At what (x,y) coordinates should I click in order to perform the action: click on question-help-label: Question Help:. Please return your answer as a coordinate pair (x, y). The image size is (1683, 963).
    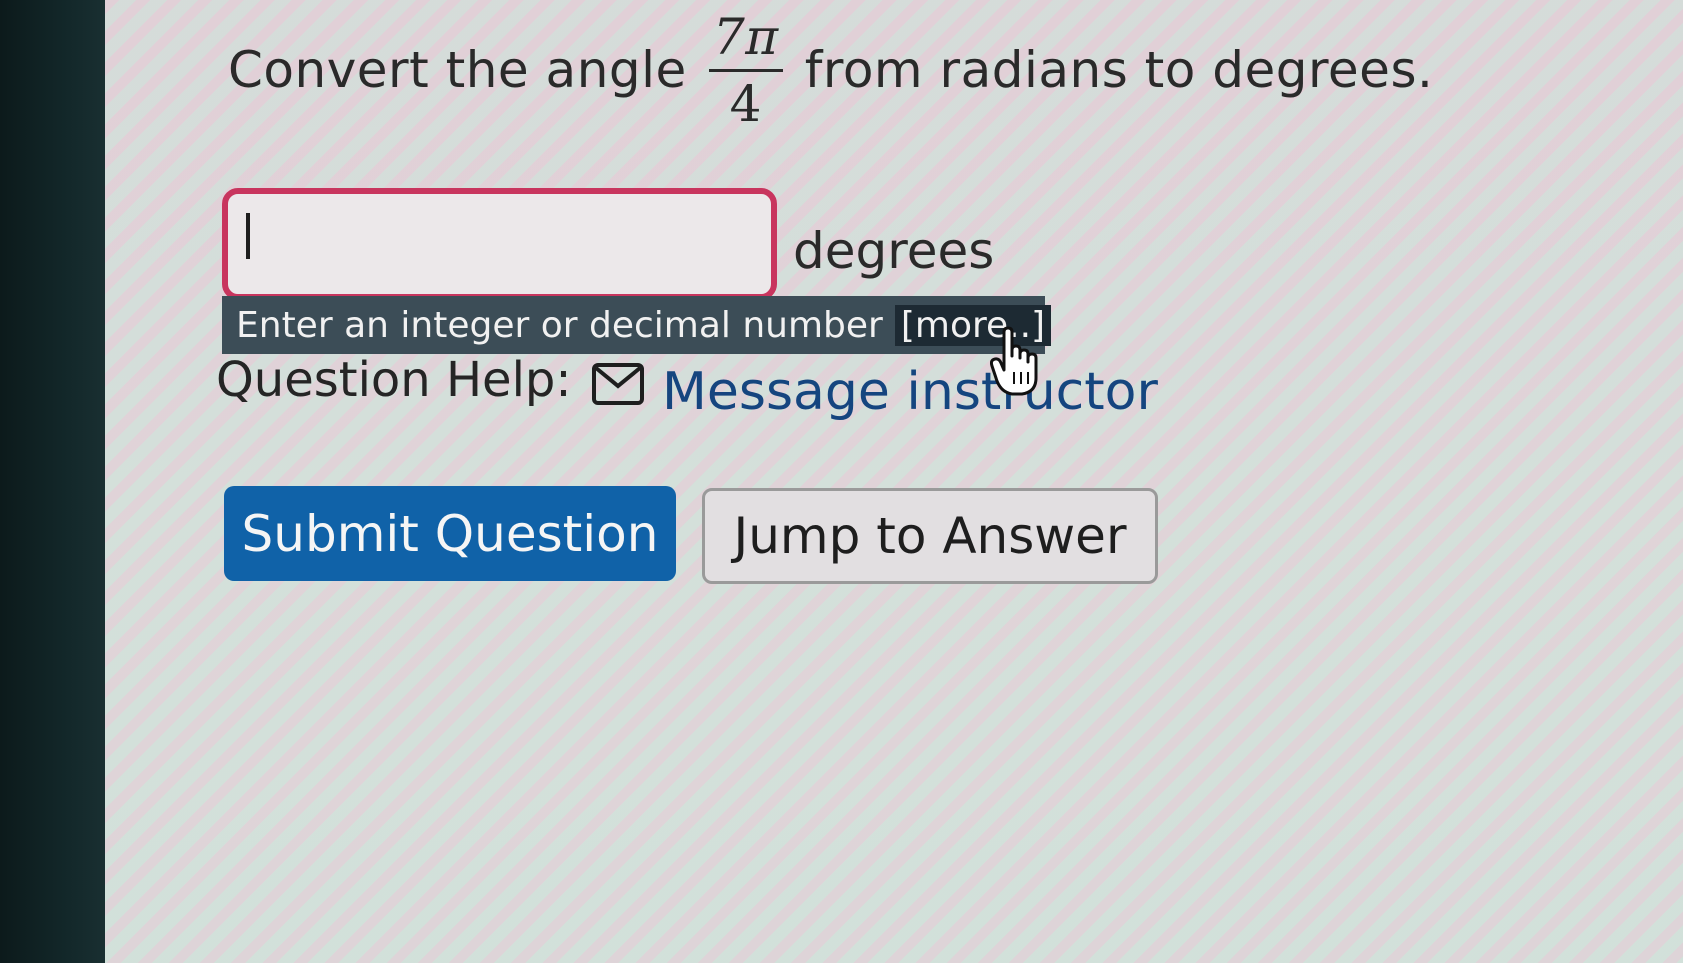
    Looking at the image, I should click on (394, 380).